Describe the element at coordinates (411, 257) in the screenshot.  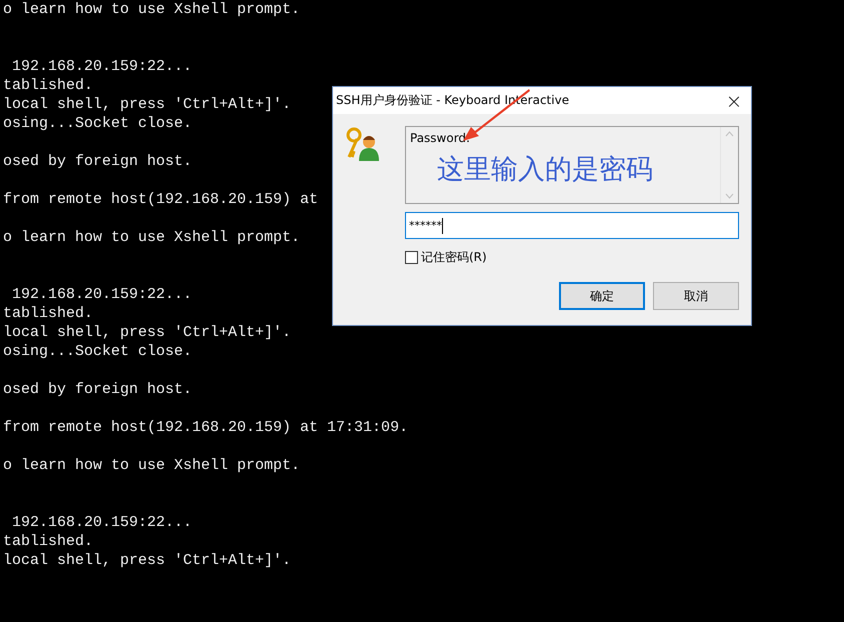
I see `remember-checkbox` at that location.